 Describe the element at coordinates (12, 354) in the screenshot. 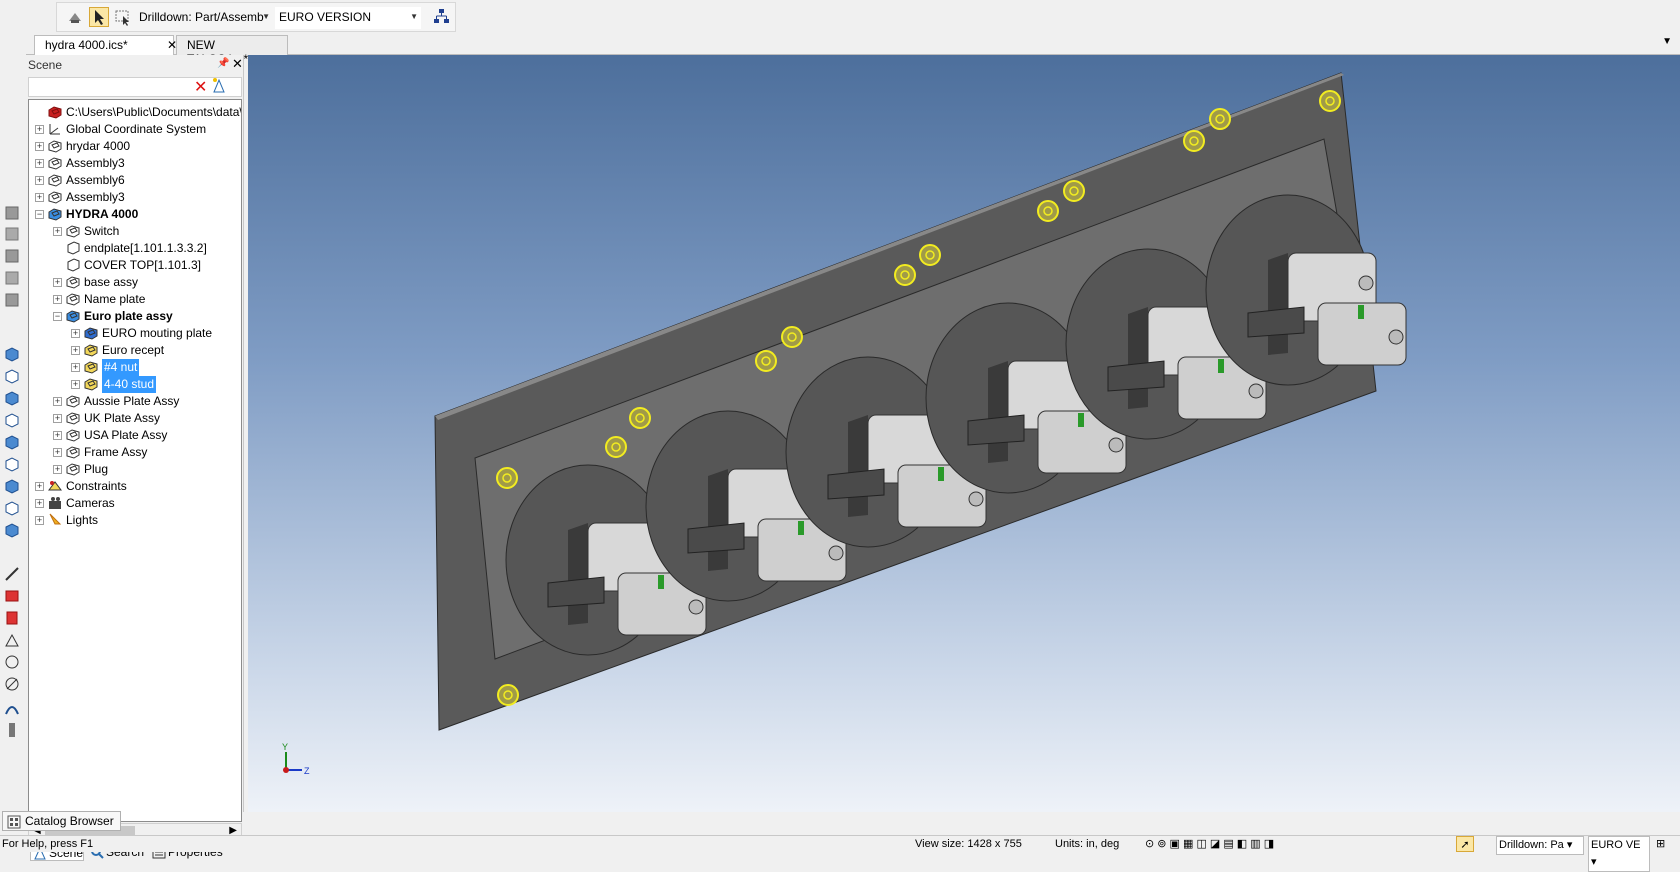

I see `cube-iso-icon` at that location.